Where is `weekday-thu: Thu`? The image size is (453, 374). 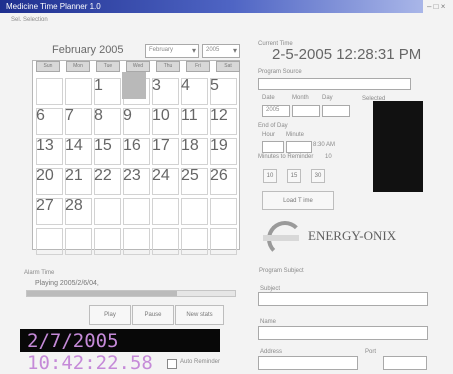 weekday-thu: Thu is located at coordinates (168, 66).